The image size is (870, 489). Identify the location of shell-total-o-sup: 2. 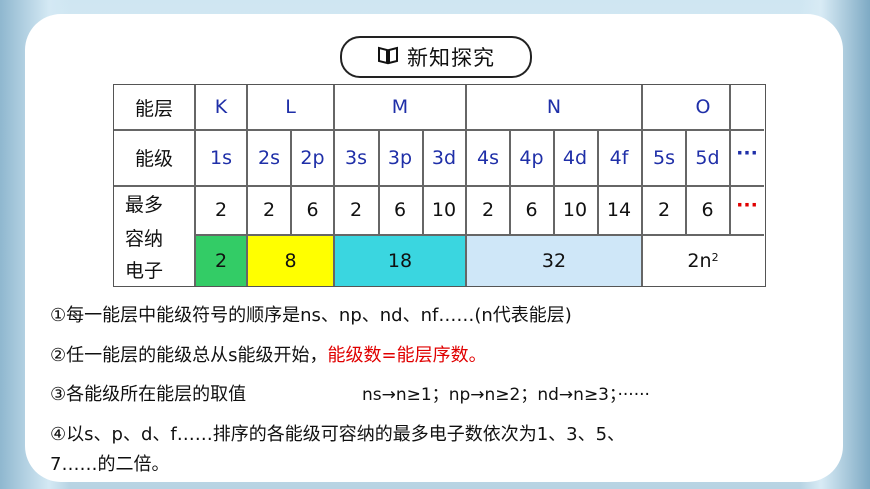
(715, 257).